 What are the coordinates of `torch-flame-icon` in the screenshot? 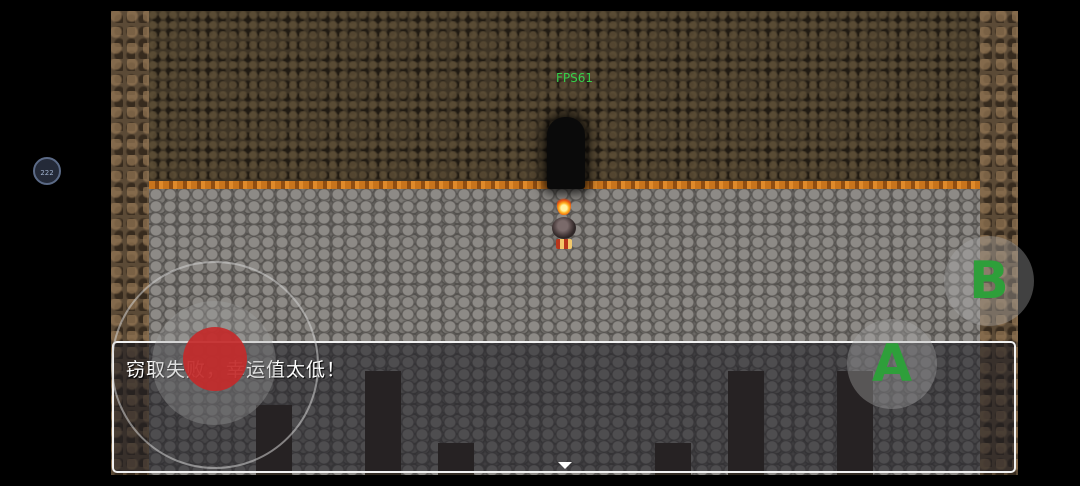 It's located at (564, 205).